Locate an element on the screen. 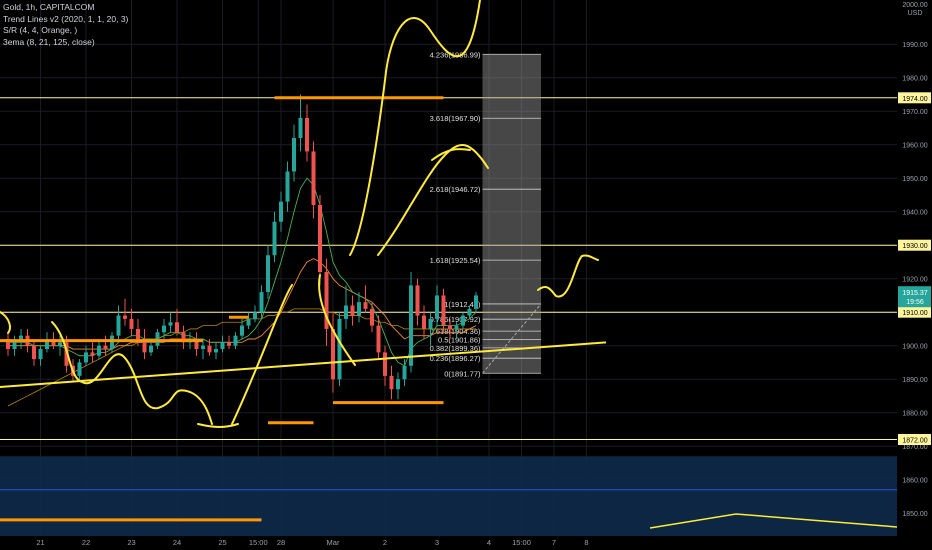 This screenshot has width=932, height=550. indicator-trend-lines: Trend Lines v2 (2020, 1, 1, 20, 3) is located at coordinates (65, 20).